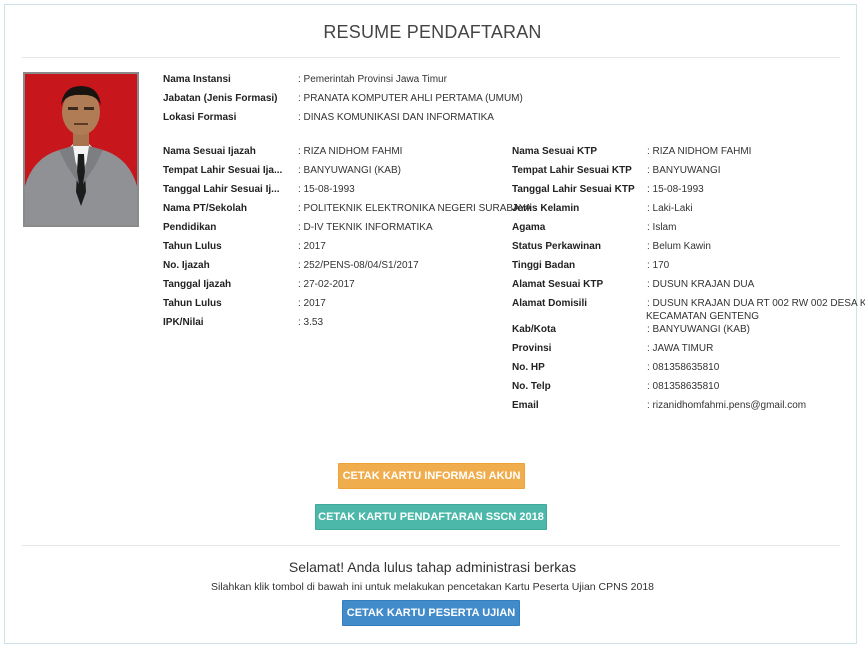 The image size is (865, 671). What do you see at coordinates (531, 386) in the screenshot?
I see `ktp-row-label: No. Telp` at bounding box center [531, 386].